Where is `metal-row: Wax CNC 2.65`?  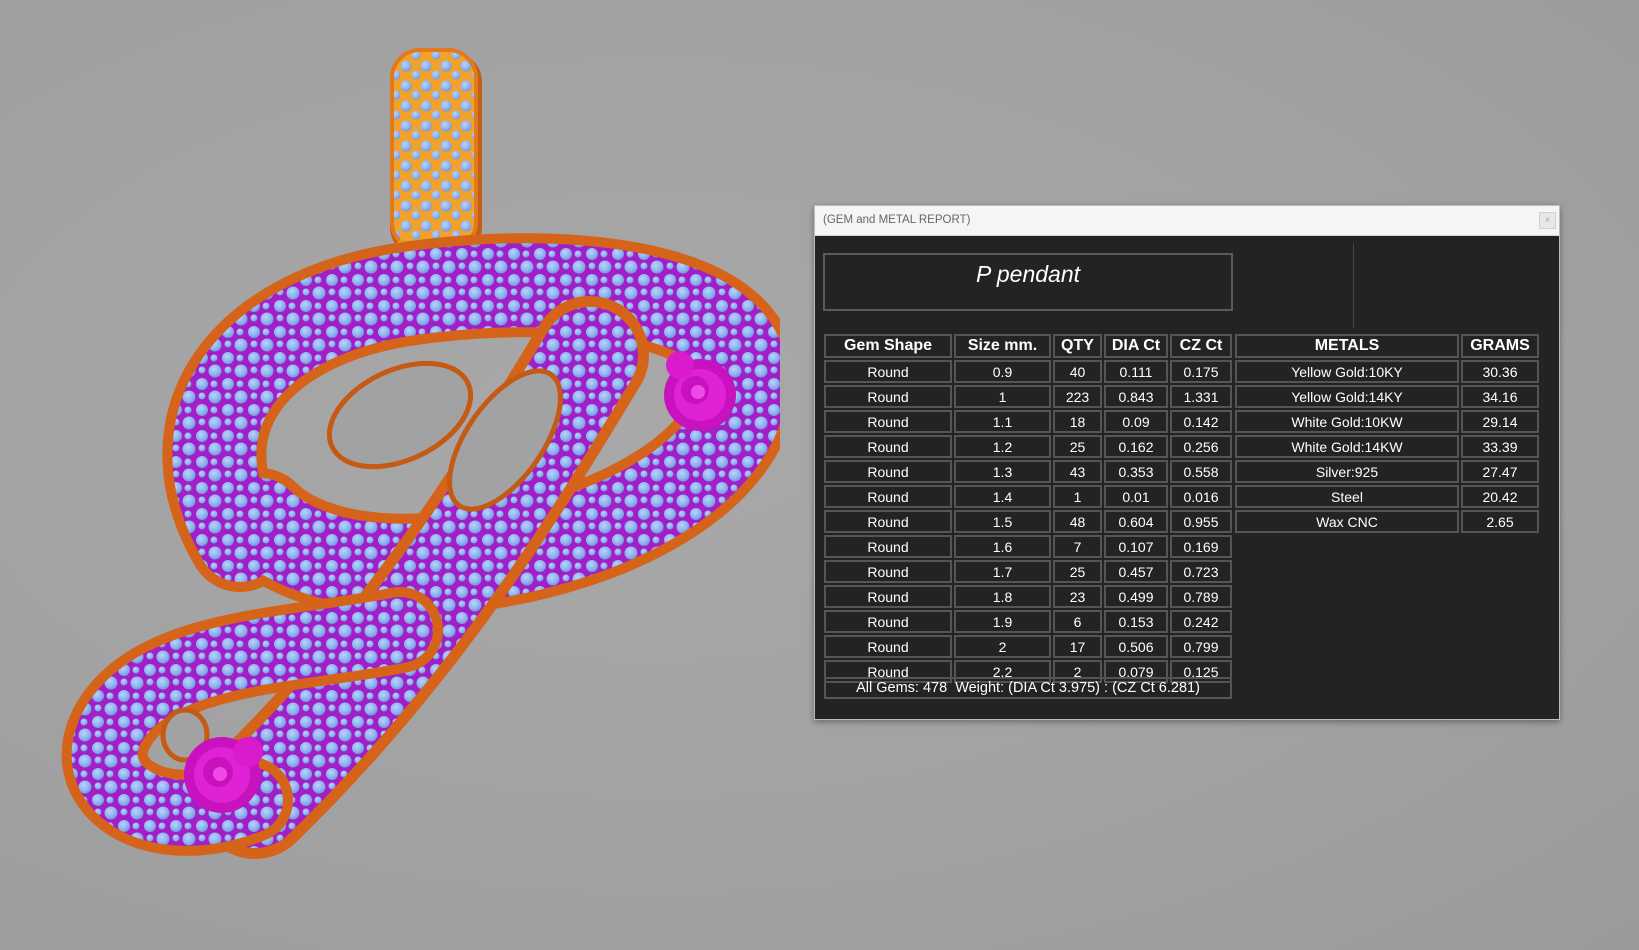
metal-row: Wax CNC 2.65 is located at coordinates (1387, 521).